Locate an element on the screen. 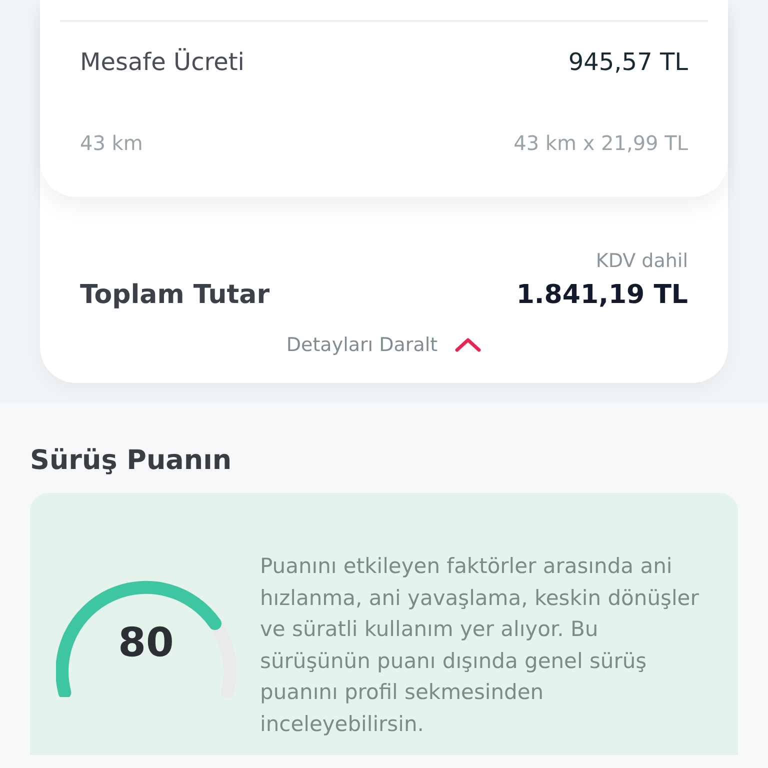  total-amount: 1.841,19 TL is located at coordinates (602, 295).